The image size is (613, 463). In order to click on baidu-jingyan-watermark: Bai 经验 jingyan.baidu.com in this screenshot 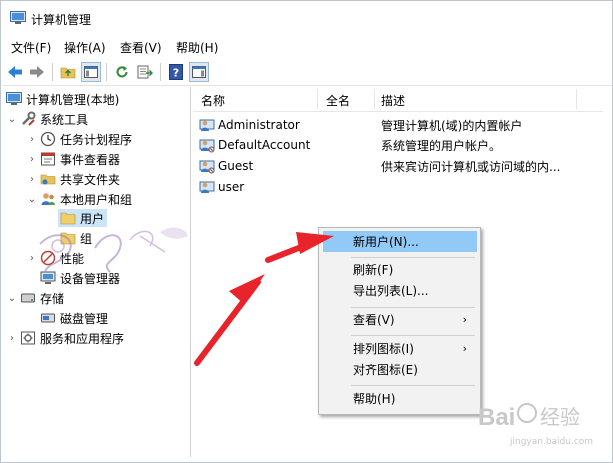, I will do `click(535, 425)`.